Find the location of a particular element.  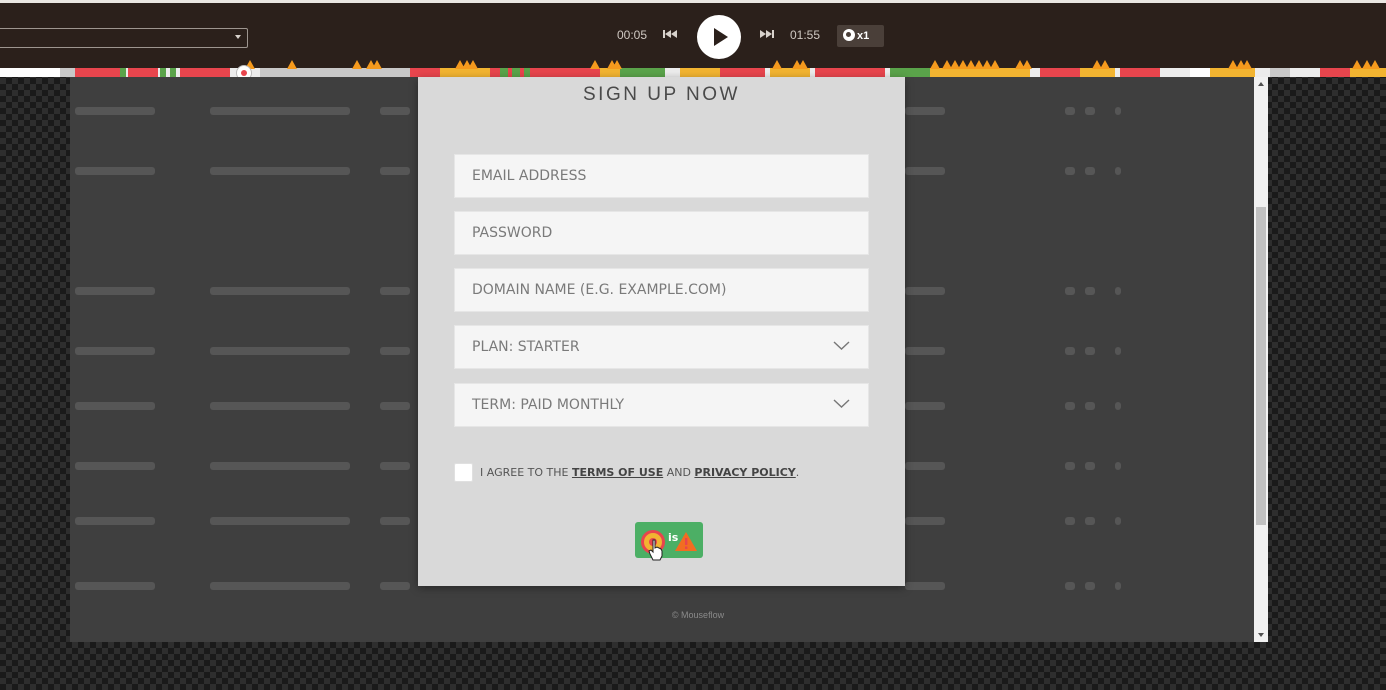

chevron-down-icon is located at coordinates (841, 345).